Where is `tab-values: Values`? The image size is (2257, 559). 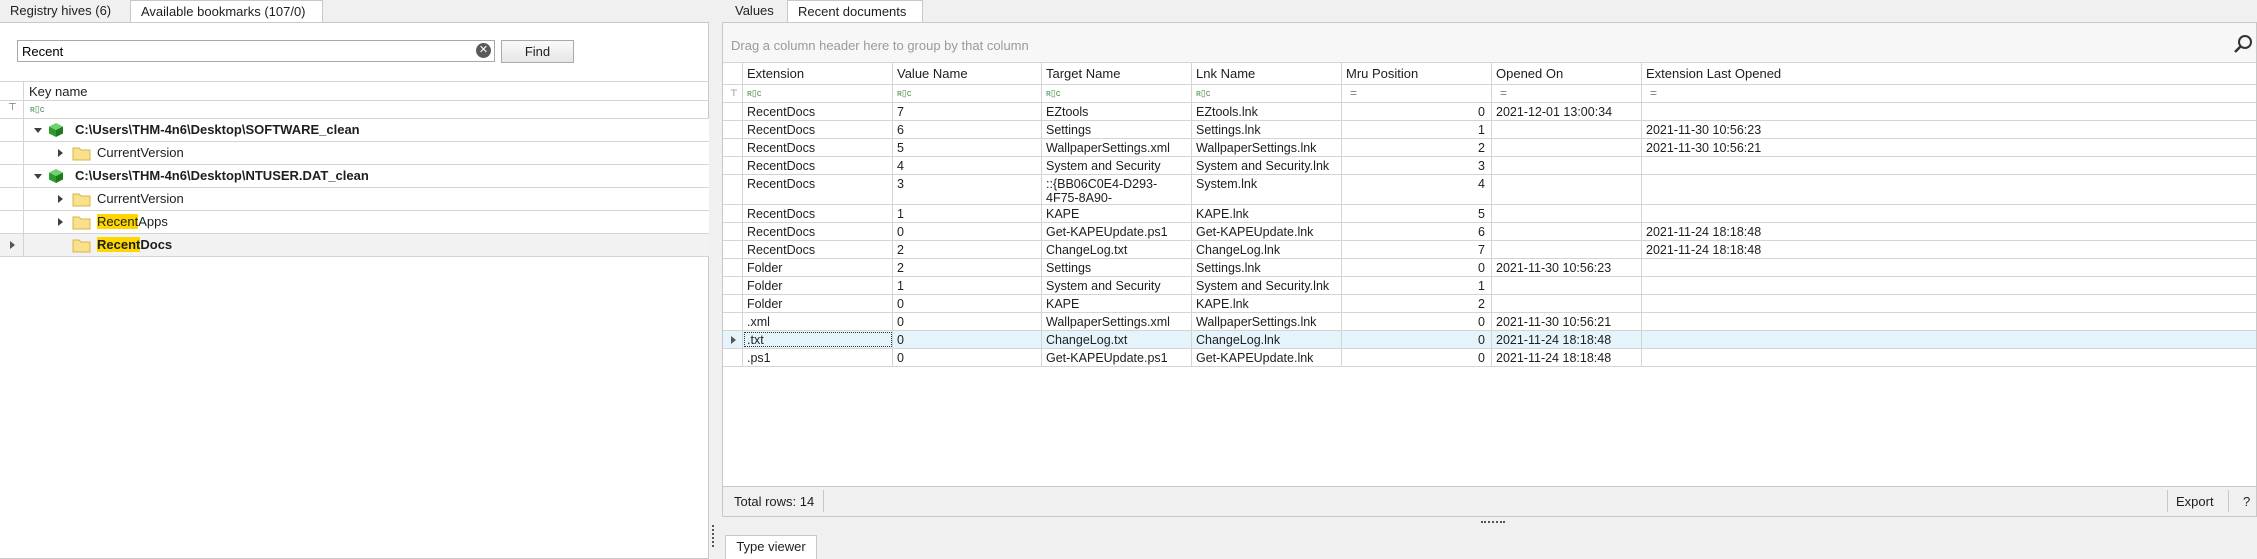 tab-values: Values is located at coordinates (756, 11).